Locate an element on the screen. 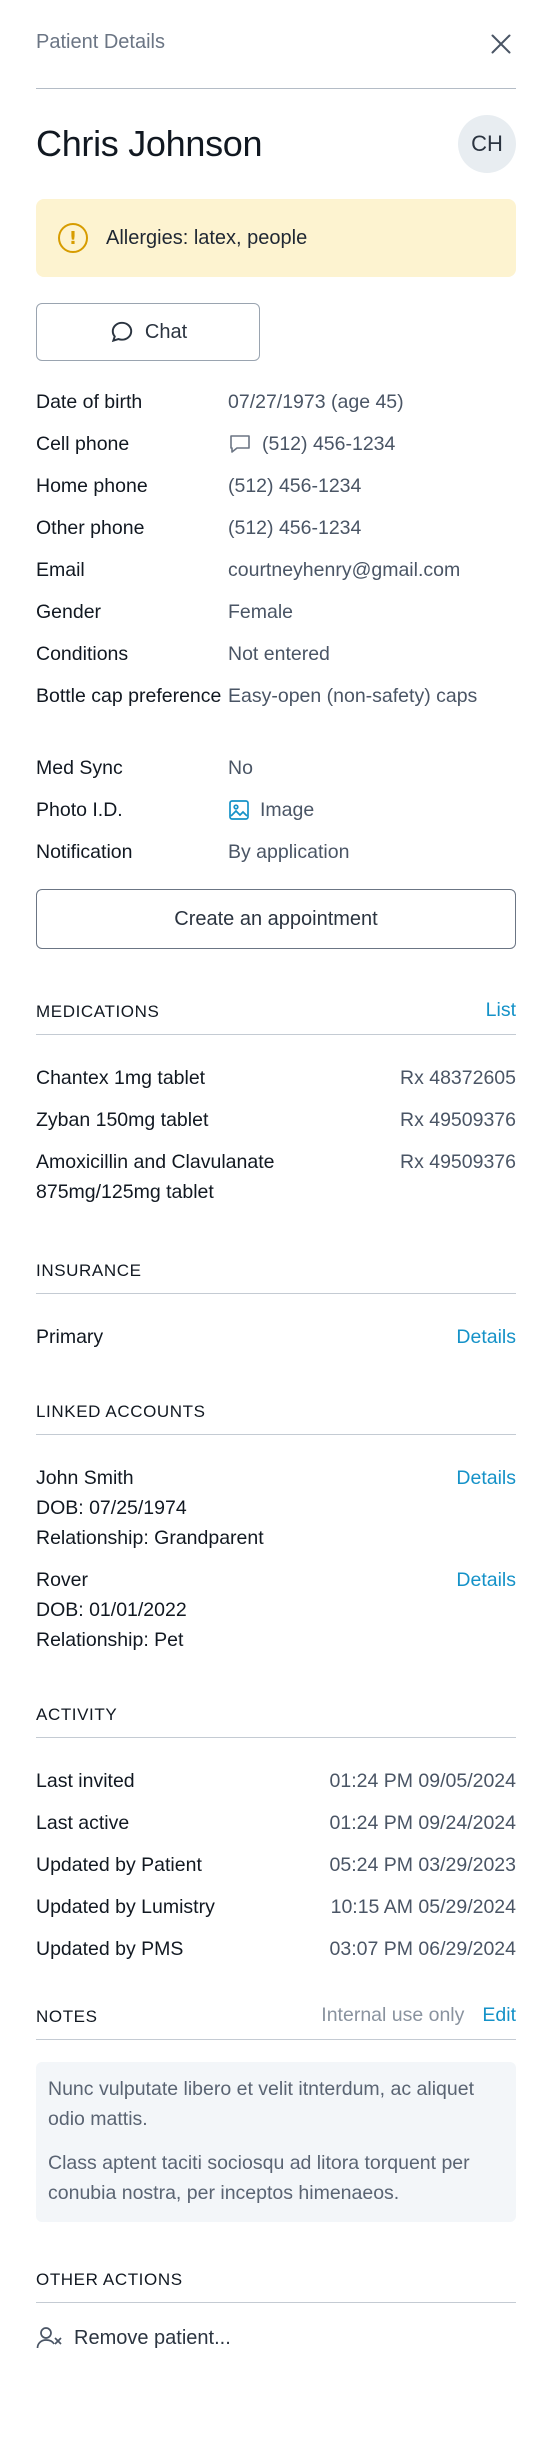  chat-button-label: Chat is located at coordinates (166, 331).